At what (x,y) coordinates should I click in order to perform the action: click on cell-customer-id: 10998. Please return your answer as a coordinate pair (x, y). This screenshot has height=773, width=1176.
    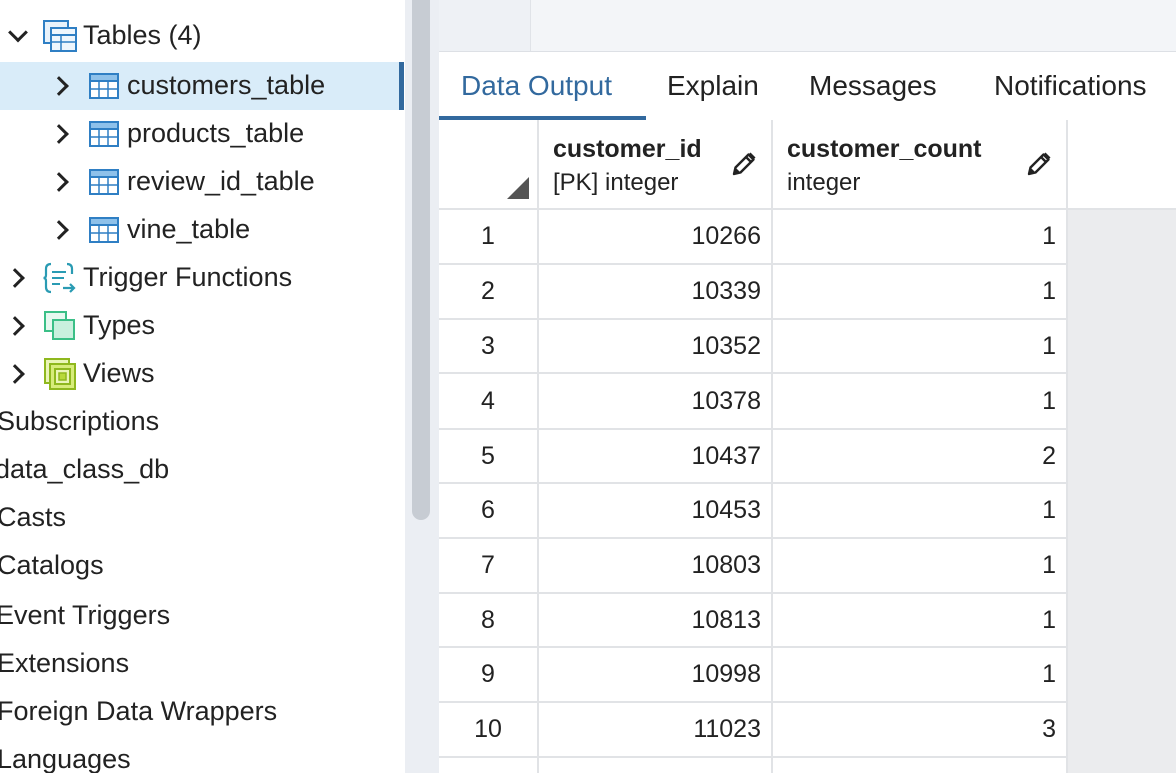
    Looking at the image, I should click on (656, 675).